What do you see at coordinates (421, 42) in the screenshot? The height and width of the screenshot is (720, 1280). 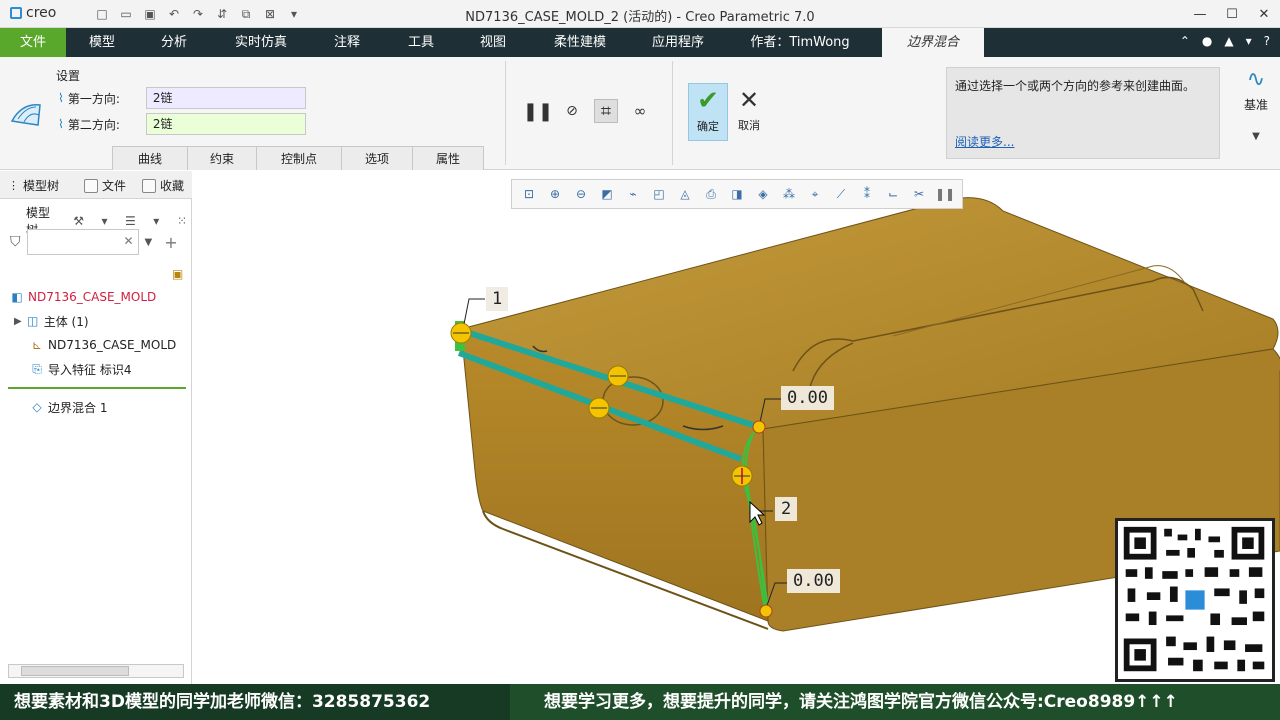 I see `tab-tools: 工具` at bounding box center [421, 42].